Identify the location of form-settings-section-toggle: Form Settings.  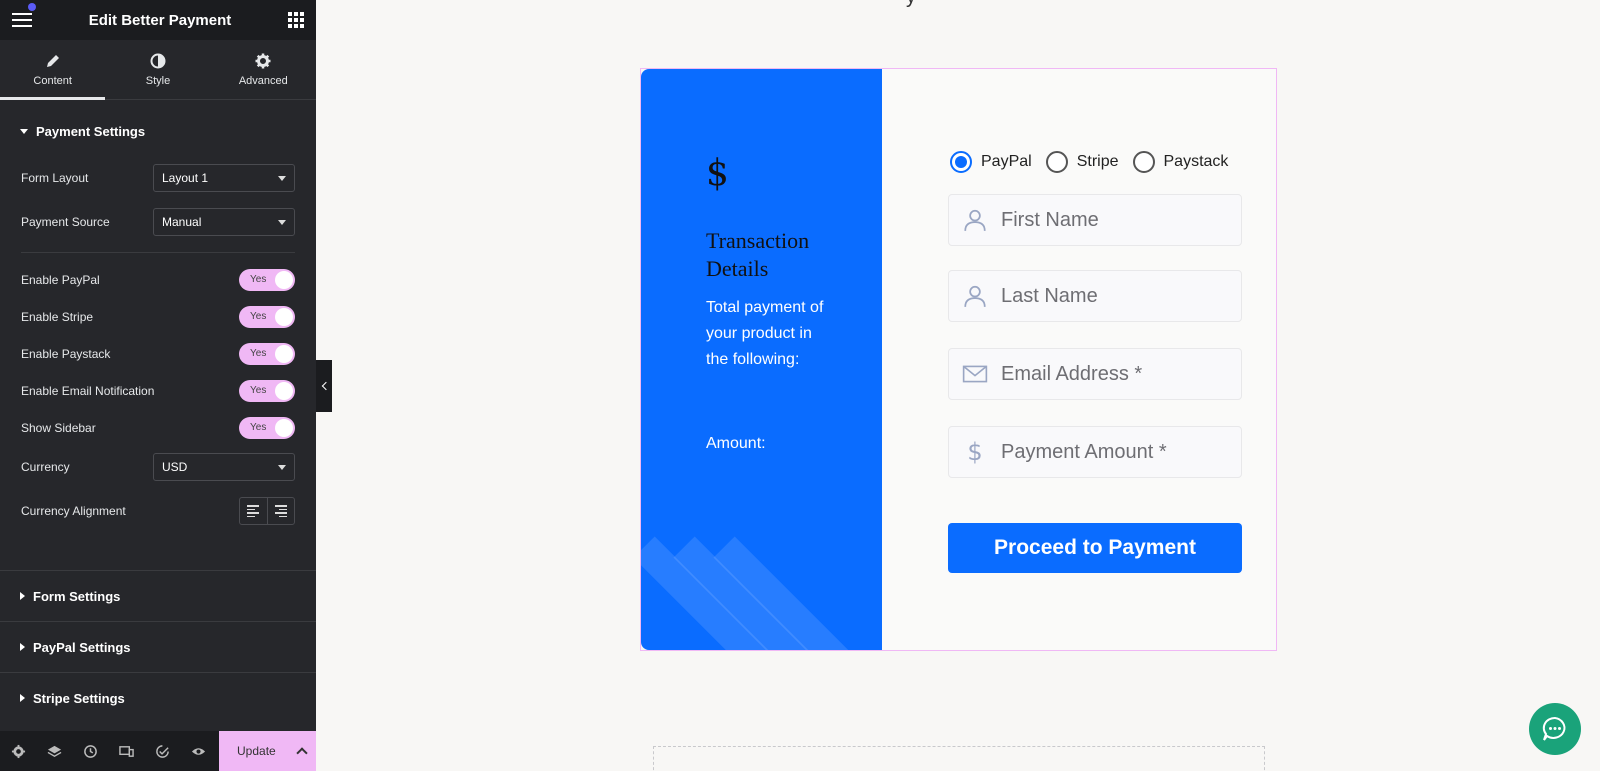
(158, 596).